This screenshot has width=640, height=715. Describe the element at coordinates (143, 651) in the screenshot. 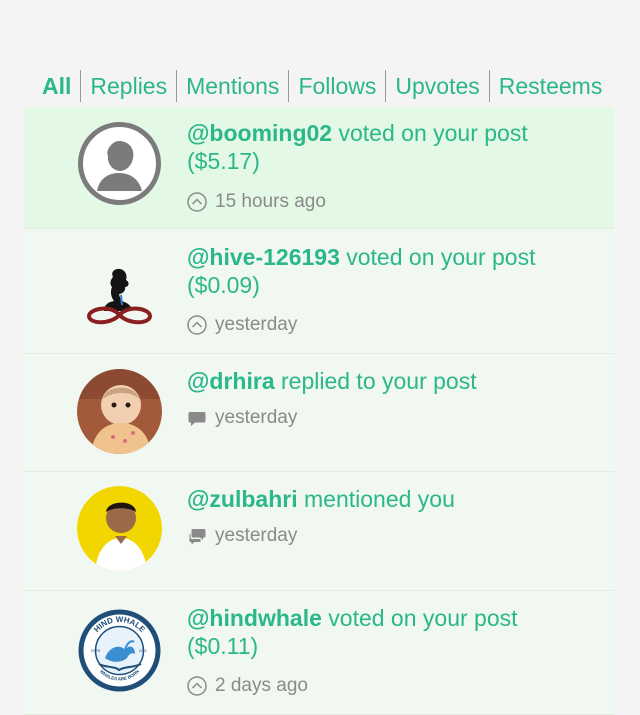

I see `logo-text-right: 2022` at that location.